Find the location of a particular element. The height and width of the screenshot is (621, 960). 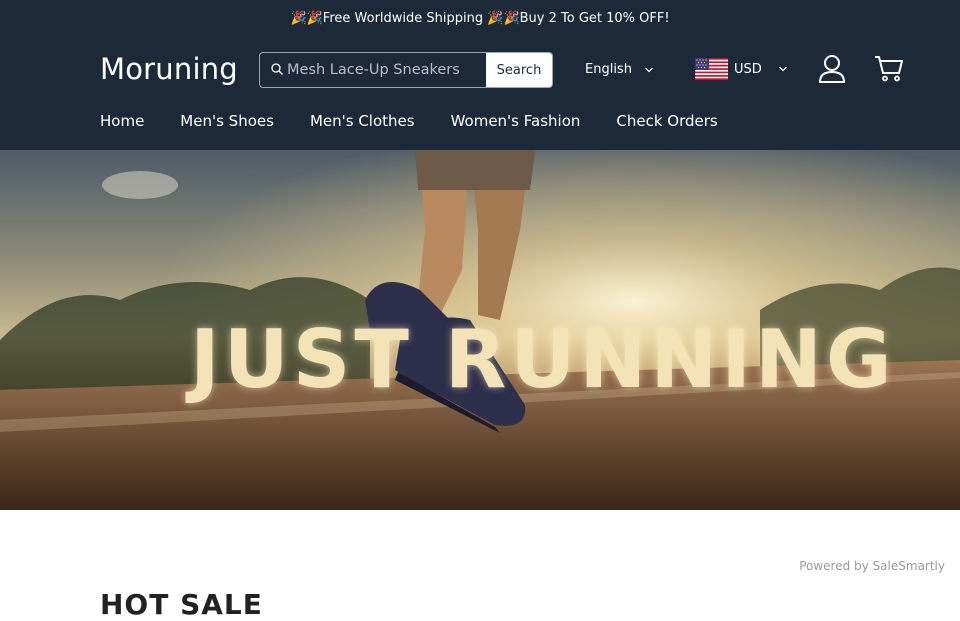

currency-selector: USD is located at coordinates (741, 69).